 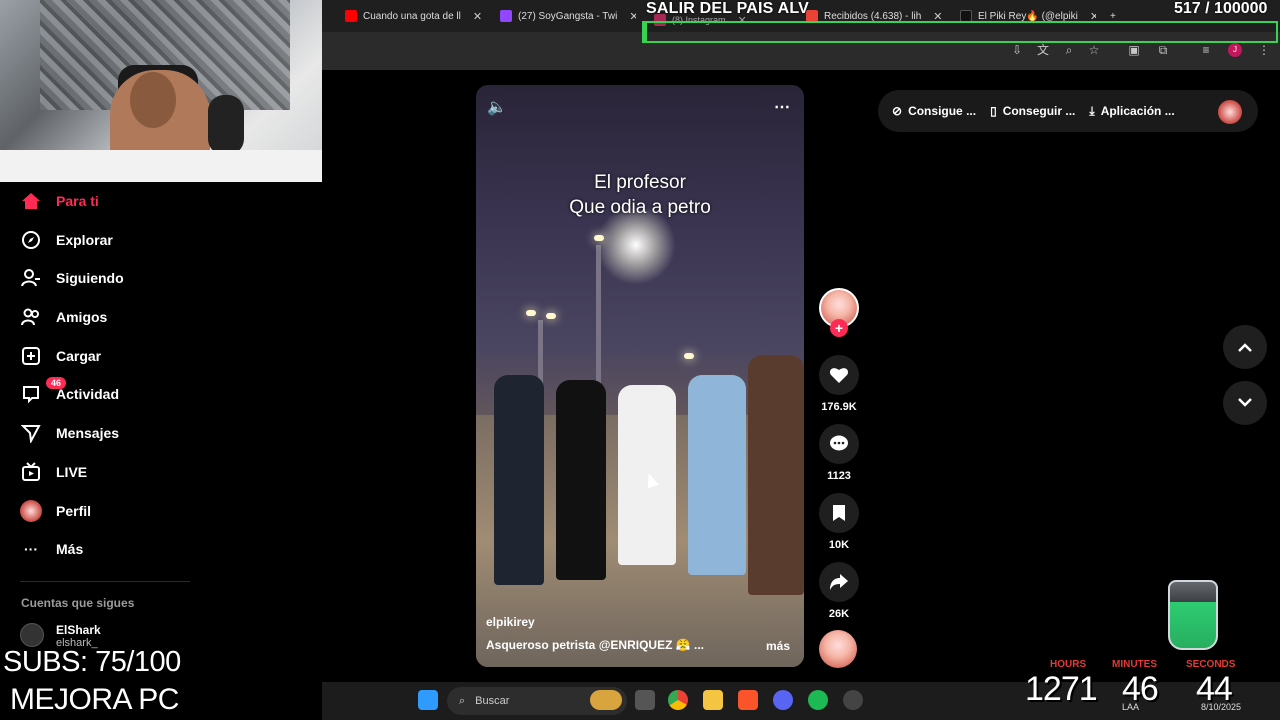 I want to click on home-icon, so click(x=31, y=201).